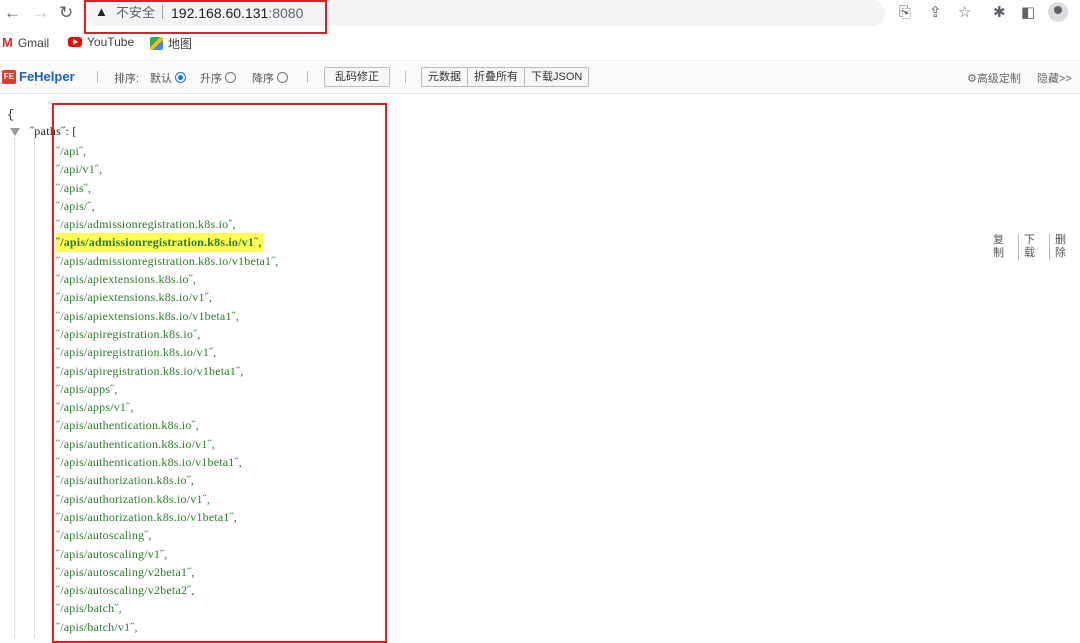  What do you see at coordinates (12, 13) in the screenshot?
I see `back-arrow-icon: ←` at bounding box center [12, 13].